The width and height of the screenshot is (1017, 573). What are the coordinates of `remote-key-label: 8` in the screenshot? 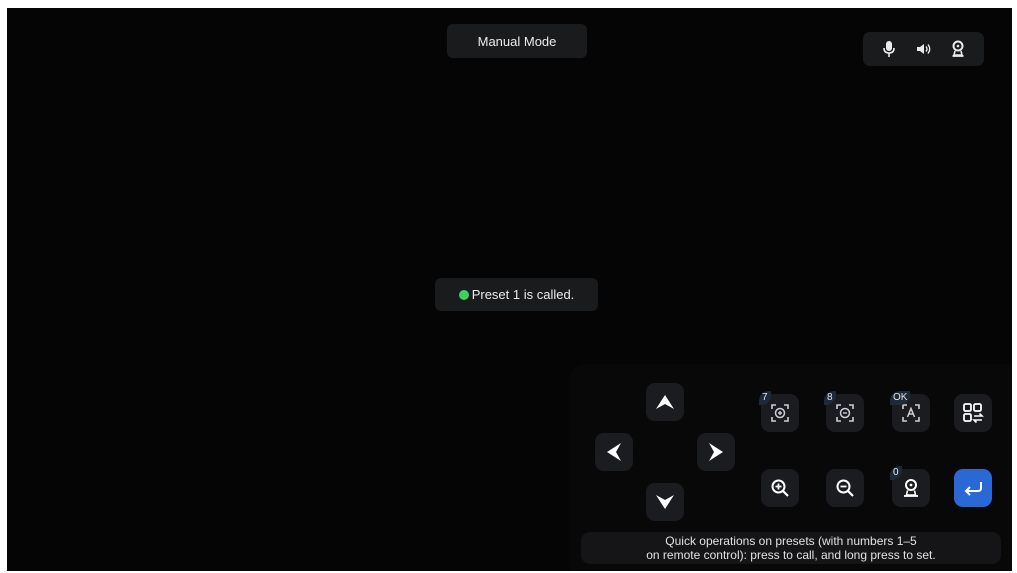 It's located at (830, 398).